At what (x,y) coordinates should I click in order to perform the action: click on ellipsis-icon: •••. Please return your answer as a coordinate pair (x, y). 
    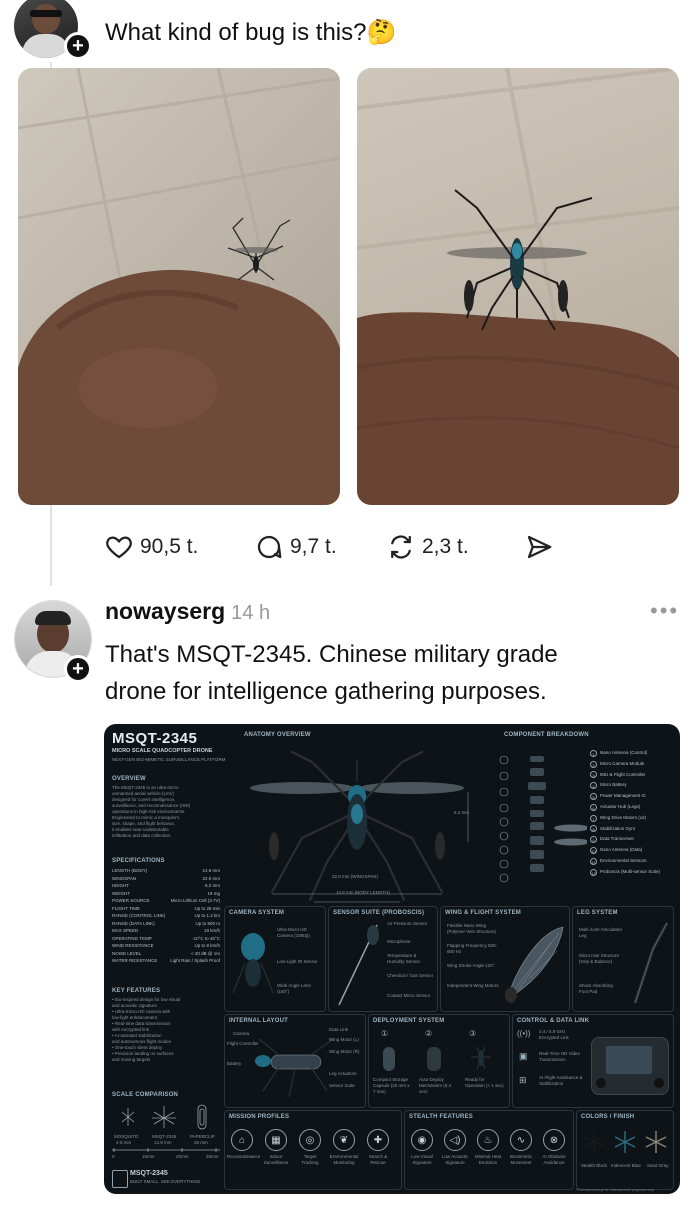
    Looking at the image, I should click on (665, 610).